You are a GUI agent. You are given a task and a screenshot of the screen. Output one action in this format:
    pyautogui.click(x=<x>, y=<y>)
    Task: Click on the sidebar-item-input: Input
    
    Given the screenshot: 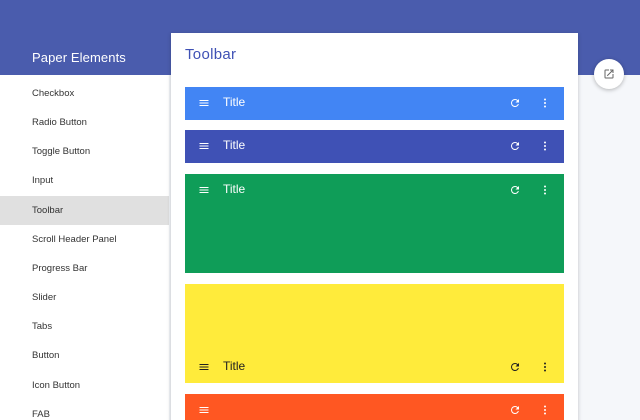 What is the action you would take?
    pyautogui.click(x=84, y=180)
    